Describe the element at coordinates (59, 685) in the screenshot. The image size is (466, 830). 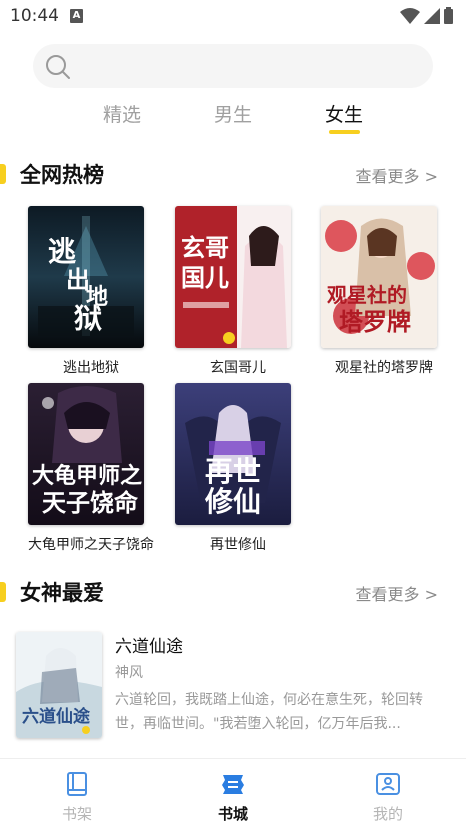
I see `featured-book-cover: 六道仙途` at that location.